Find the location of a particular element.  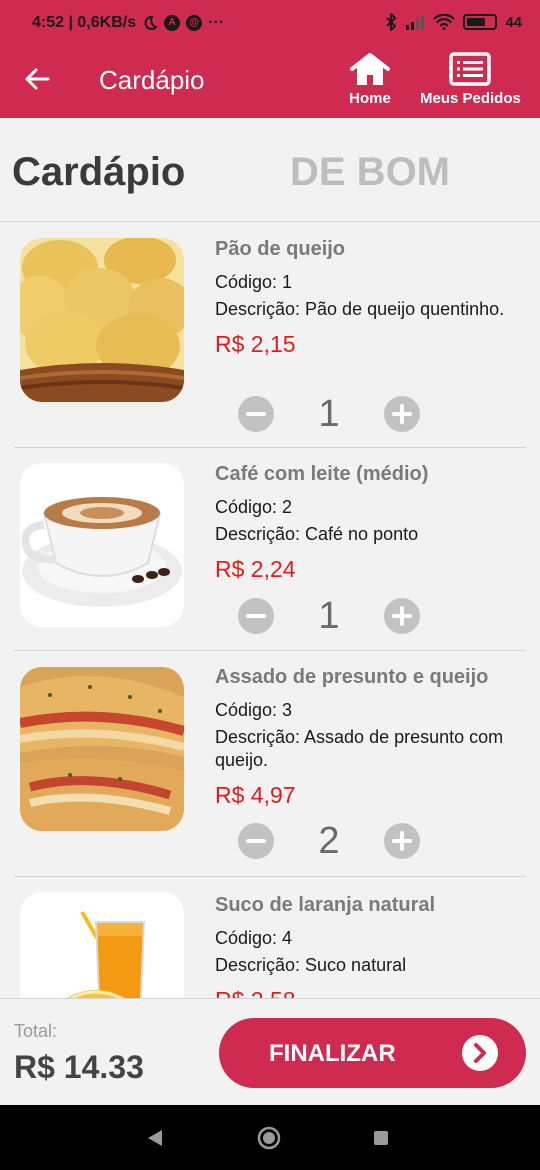

chevron-right-icon is located at coordinates (480, 1053).